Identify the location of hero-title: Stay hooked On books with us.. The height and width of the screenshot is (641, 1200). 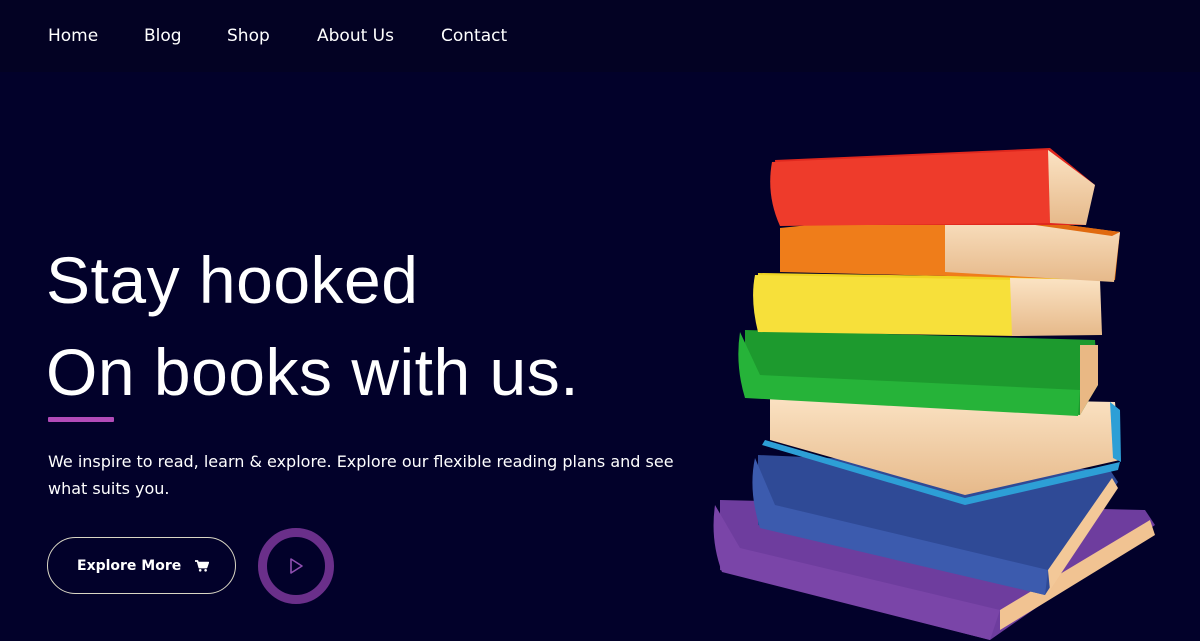
(312, 326).